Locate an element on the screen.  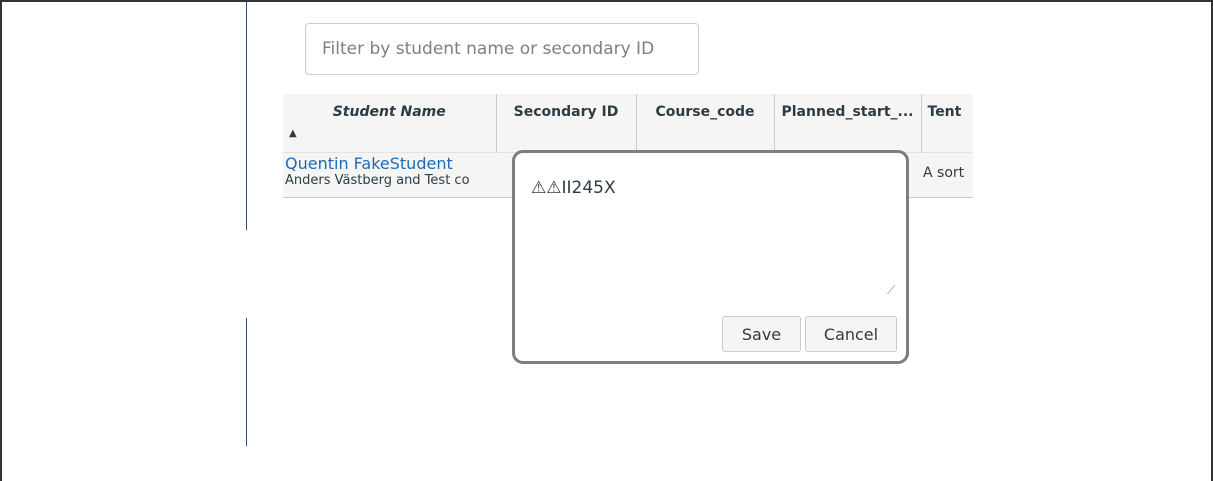
column-header-student-name: Student Name ▲ is located at coordinates (390, 123).